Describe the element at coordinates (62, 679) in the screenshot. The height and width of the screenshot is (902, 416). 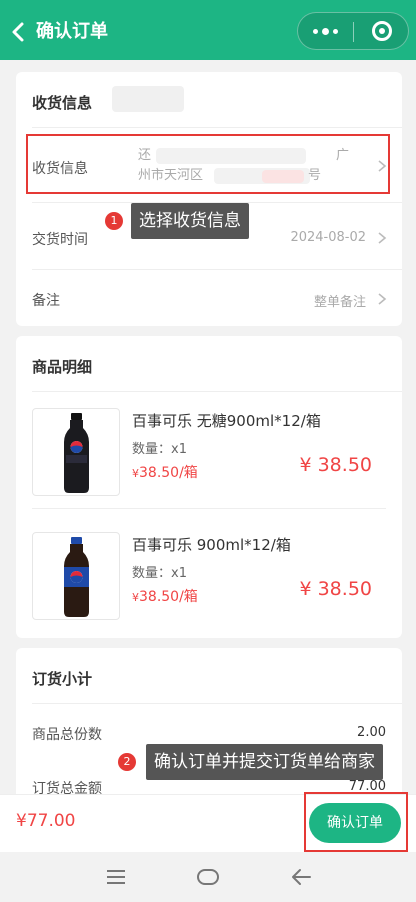
I see `subtotal-card-title: 订货小计` at that location.